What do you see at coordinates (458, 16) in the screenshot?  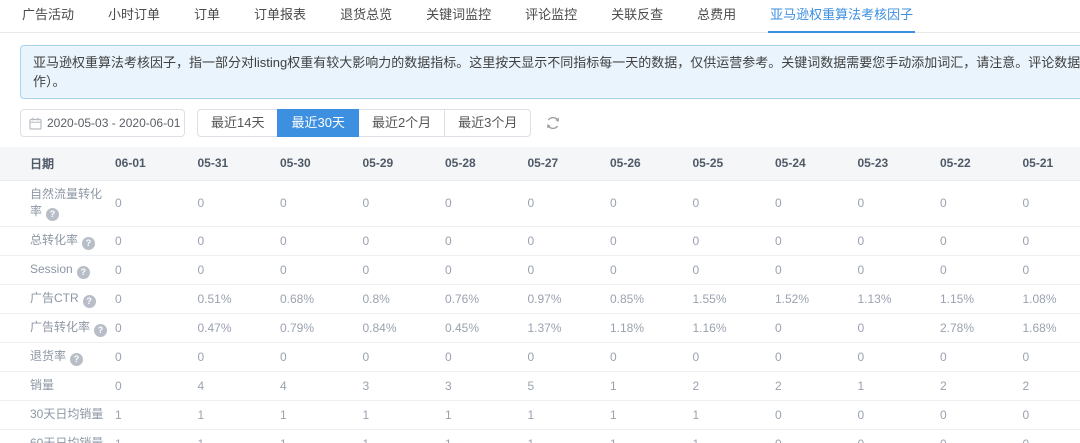 I see `tab-6: 关键词监控` at bounding box center [458, 16].